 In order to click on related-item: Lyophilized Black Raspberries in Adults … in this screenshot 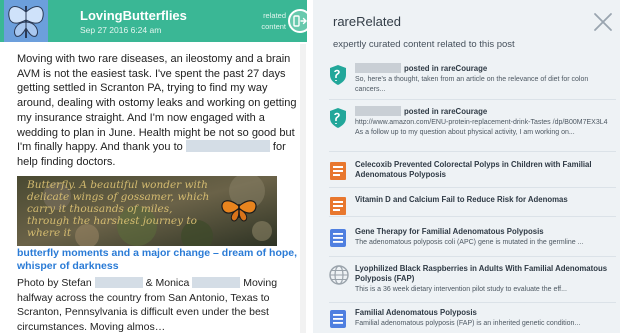, I will do `click(472, 279)`.